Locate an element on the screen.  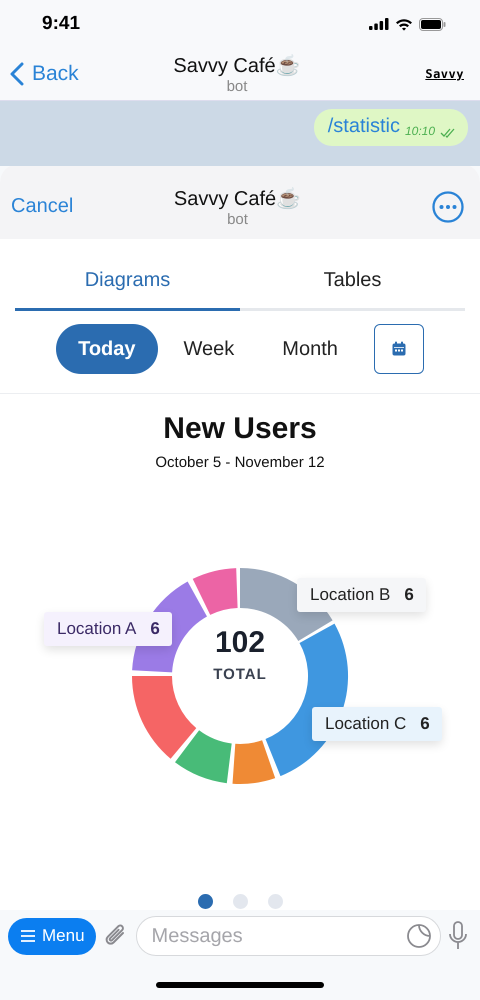
signal-icon is located at coordinates (379, 24).